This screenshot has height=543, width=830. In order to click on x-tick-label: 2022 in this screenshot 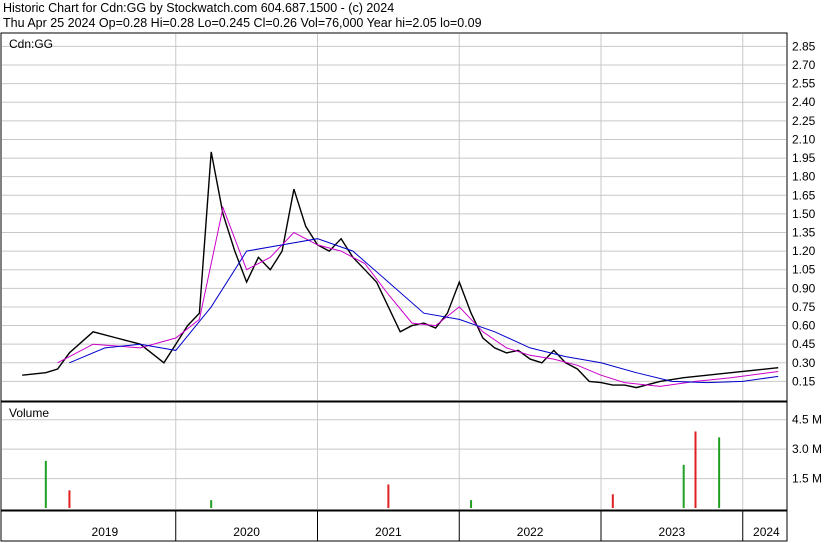, I will do `click(530, 532)`.